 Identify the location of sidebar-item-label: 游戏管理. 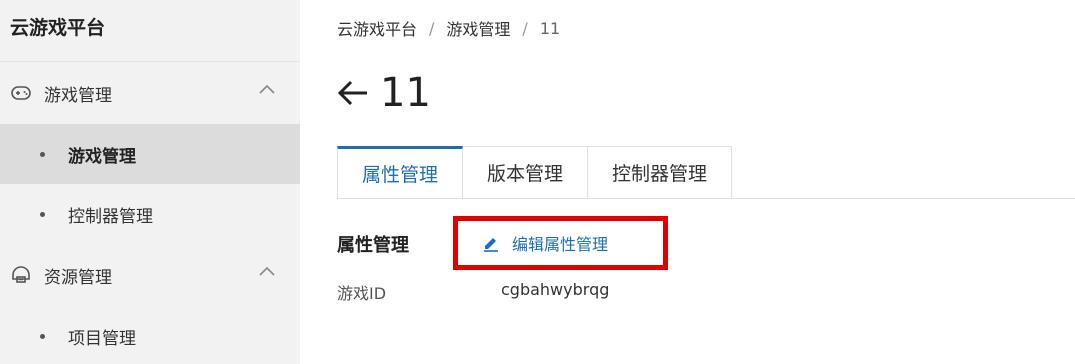
(102, 156).